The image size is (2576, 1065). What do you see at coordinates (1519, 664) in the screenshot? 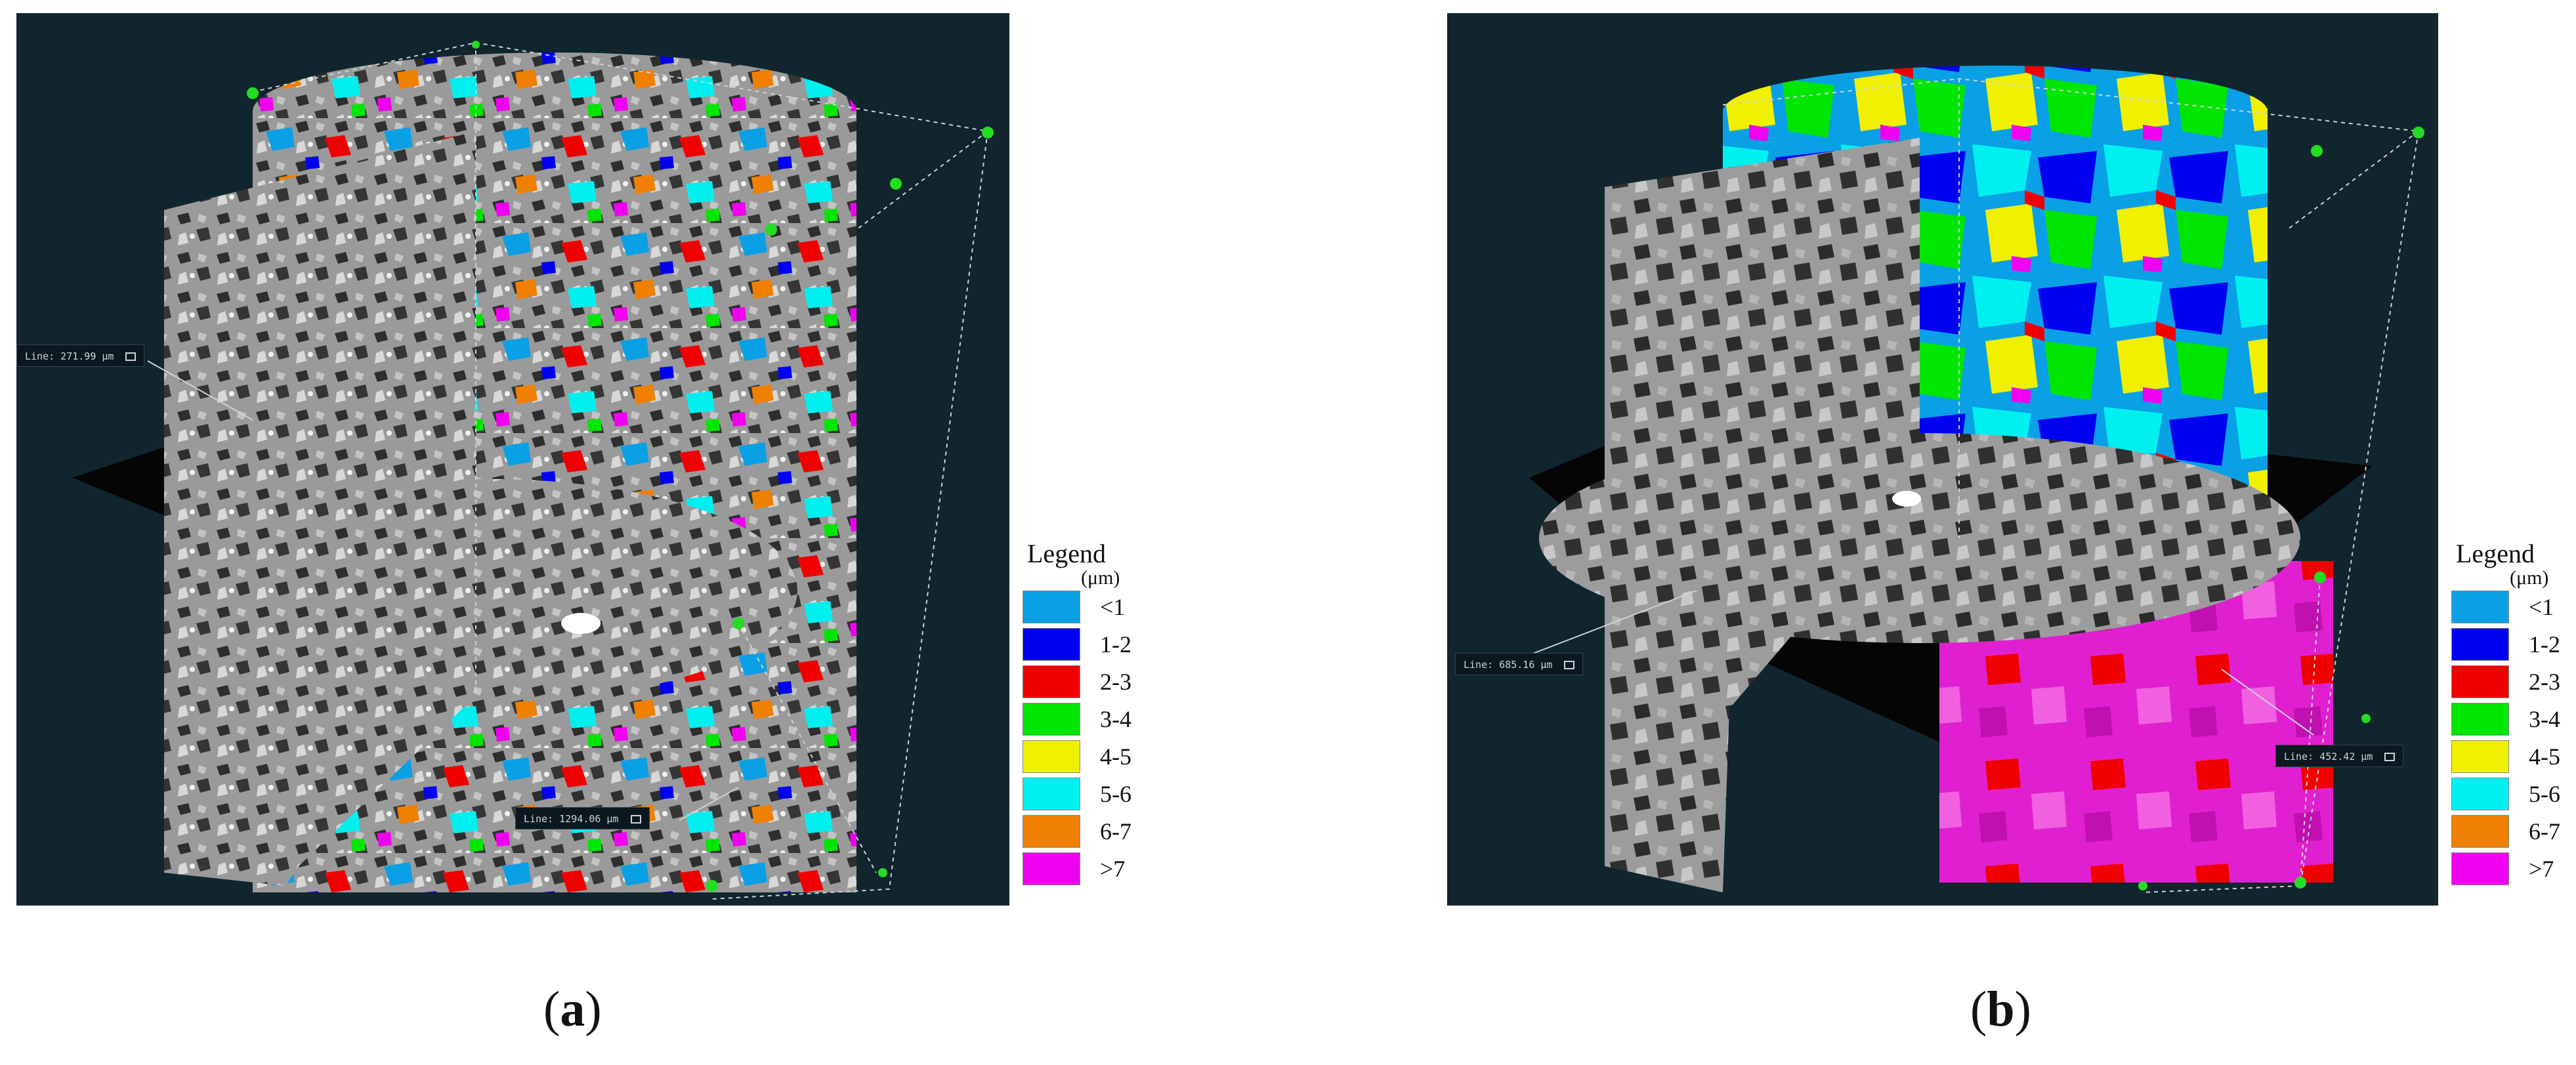
I see `measurement-label: Line: 685.16 μm` at bounding box center [1519, 664].